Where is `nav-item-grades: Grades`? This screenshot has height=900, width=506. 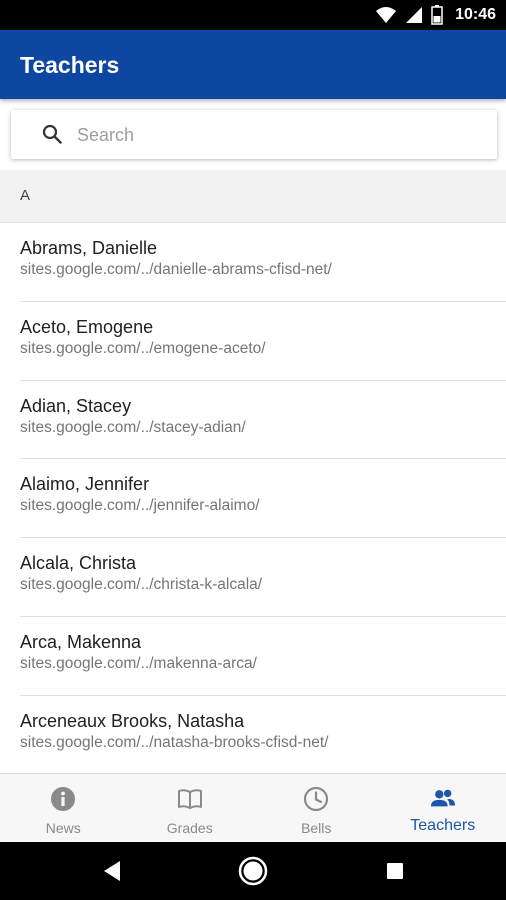 nav-item-grades: Grades is located at coordinates (190, 808).